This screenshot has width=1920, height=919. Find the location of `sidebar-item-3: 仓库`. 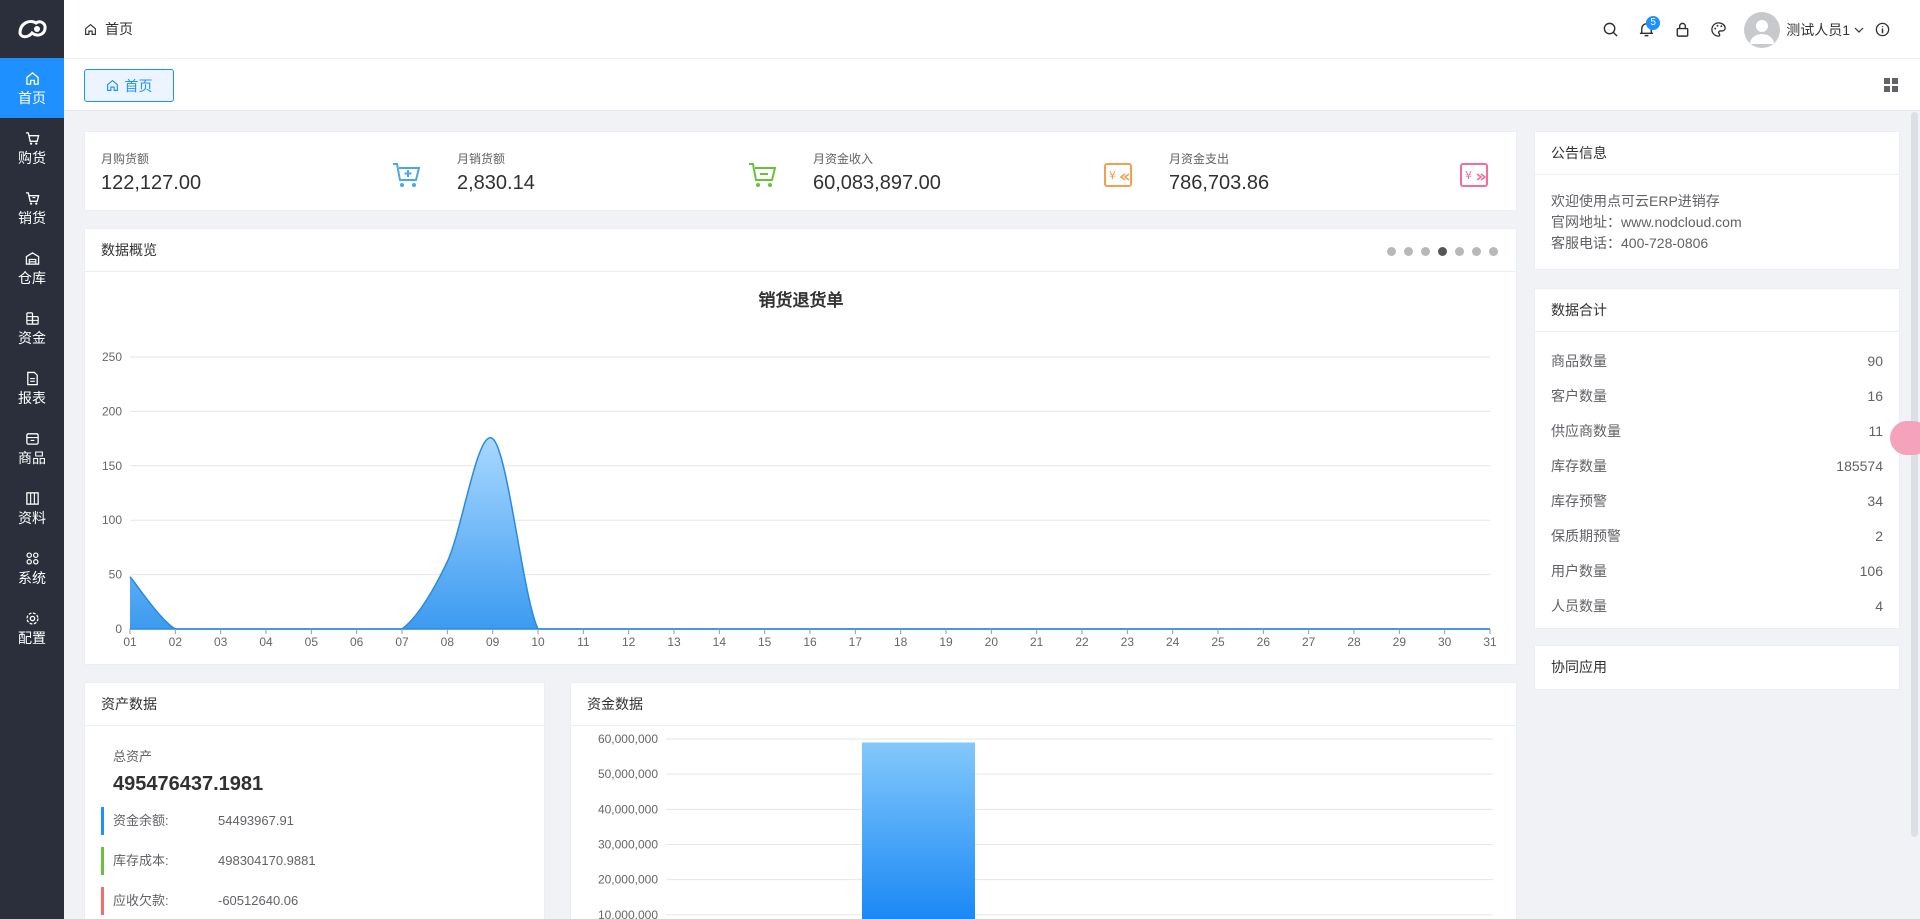

sidebar-item-3: 仓库 is located at coordinates (32, 268).